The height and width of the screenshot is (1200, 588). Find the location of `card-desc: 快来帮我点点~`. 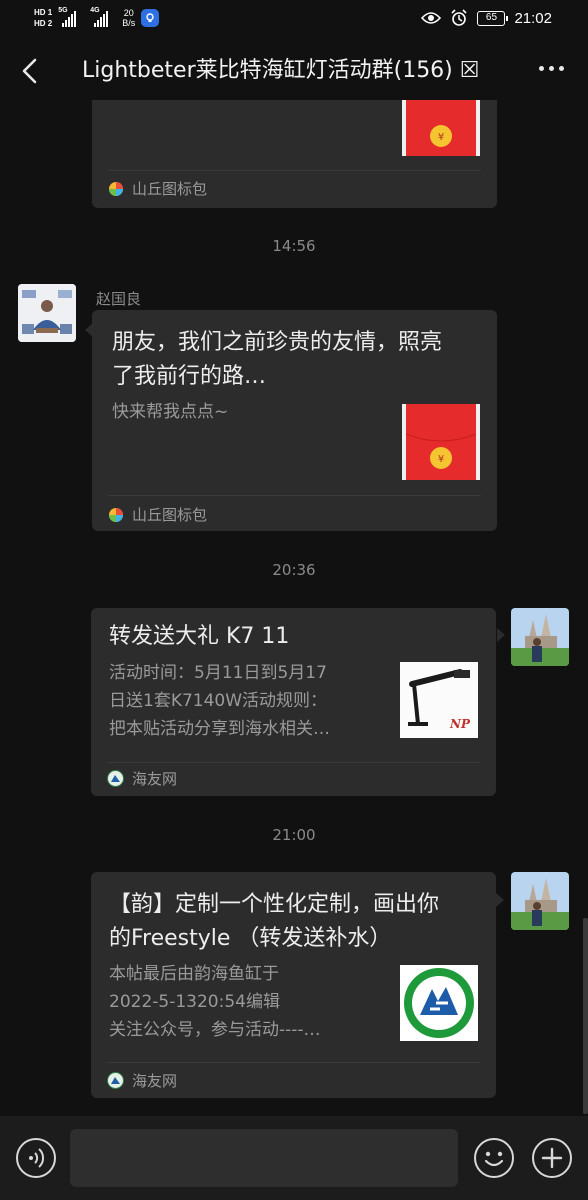

card-desc: 快来帮我点点~ is located at coordinates (170, 412).